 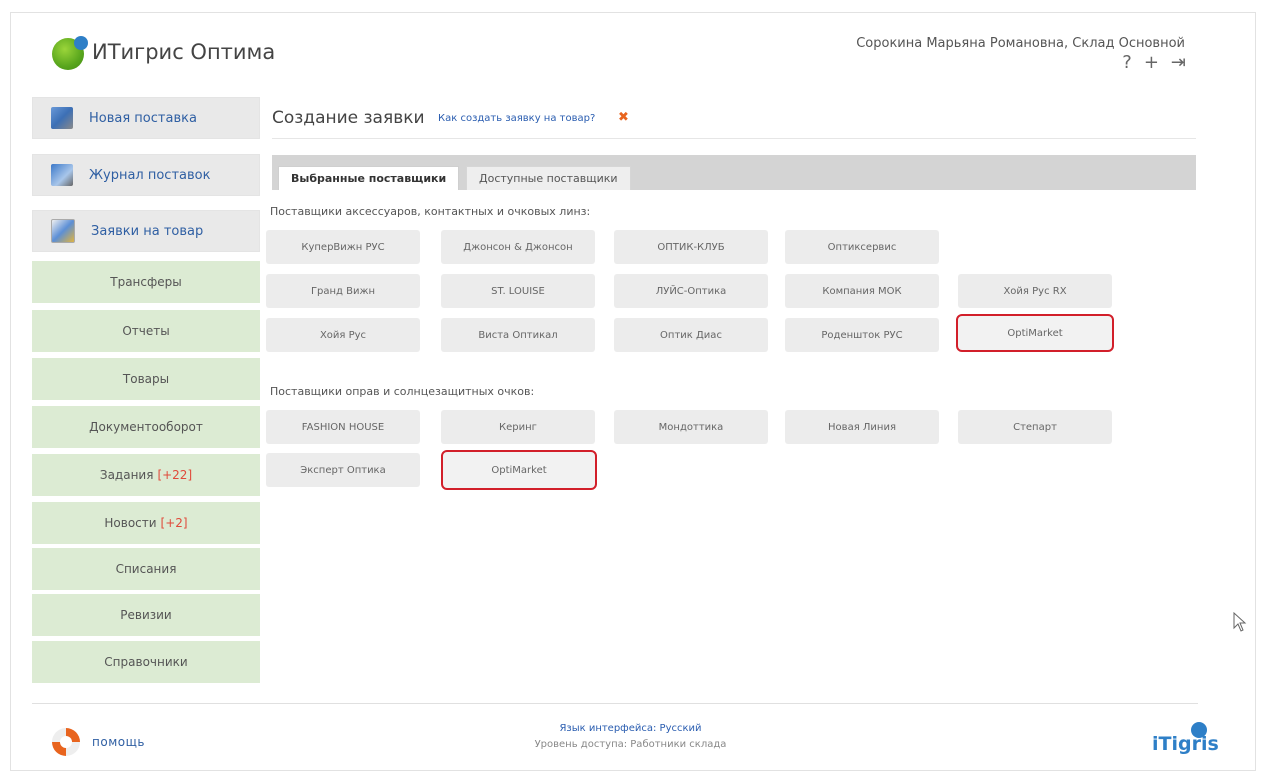 I want to click on header-toolbar: ? + ⇥, so click(x=1154, y=62).